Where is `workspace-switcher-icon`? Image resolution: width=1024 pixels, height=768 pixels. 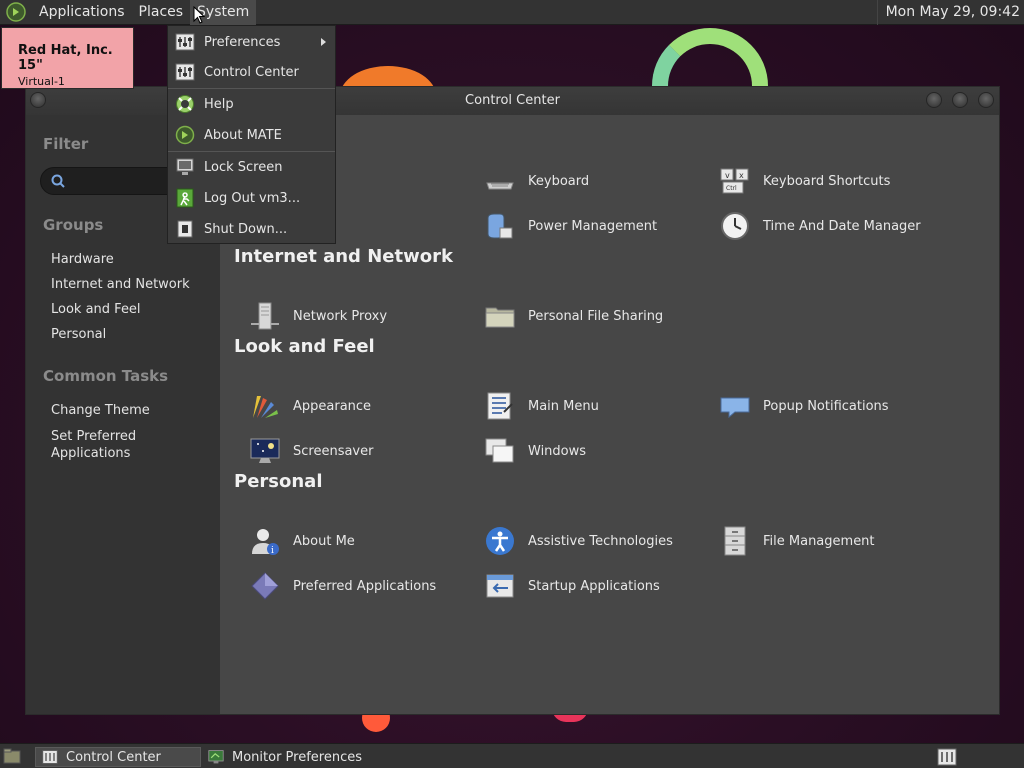
workspace-switcher-icon is located at coordinates (947, 757).